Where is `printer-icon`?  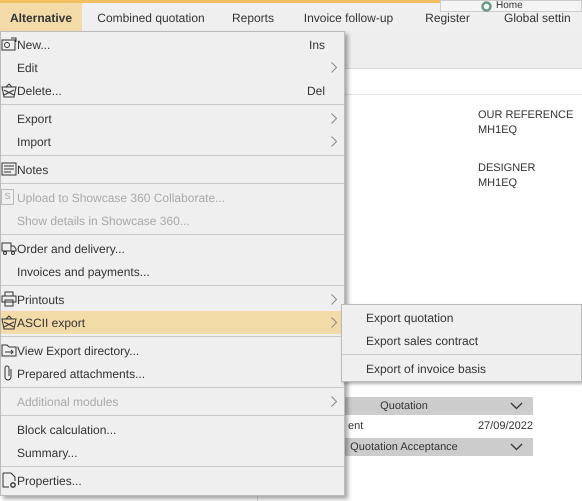
printer-icon is located at coordinates (9, 299).